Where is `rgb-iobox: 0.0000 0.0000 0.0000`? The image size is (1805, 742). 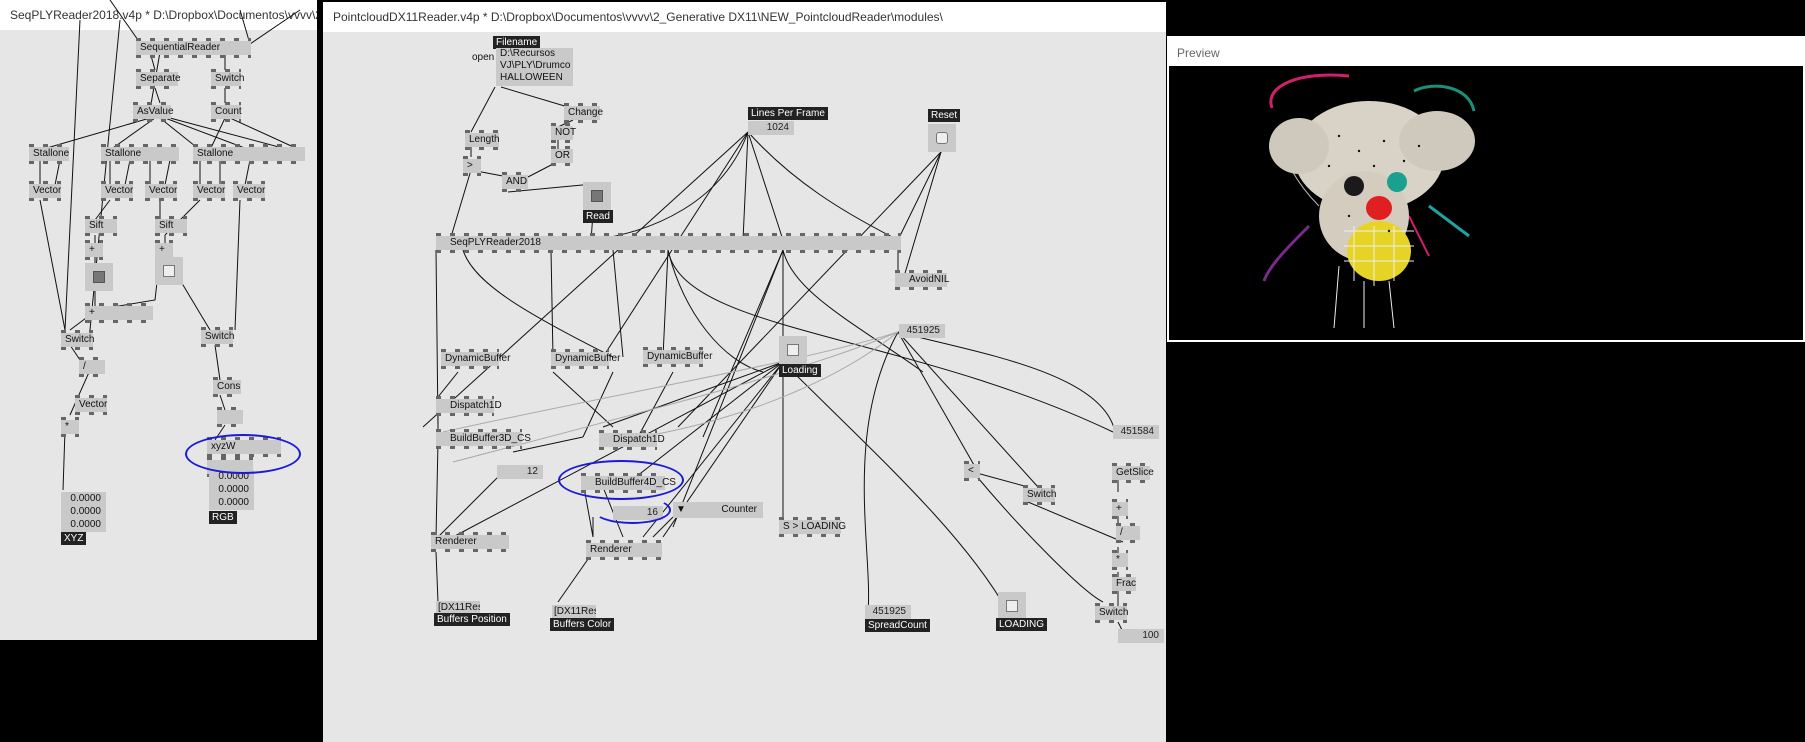
rgb-iobox: 0.0000 0.0000 0.0000 is located at coordinates (231, 490).